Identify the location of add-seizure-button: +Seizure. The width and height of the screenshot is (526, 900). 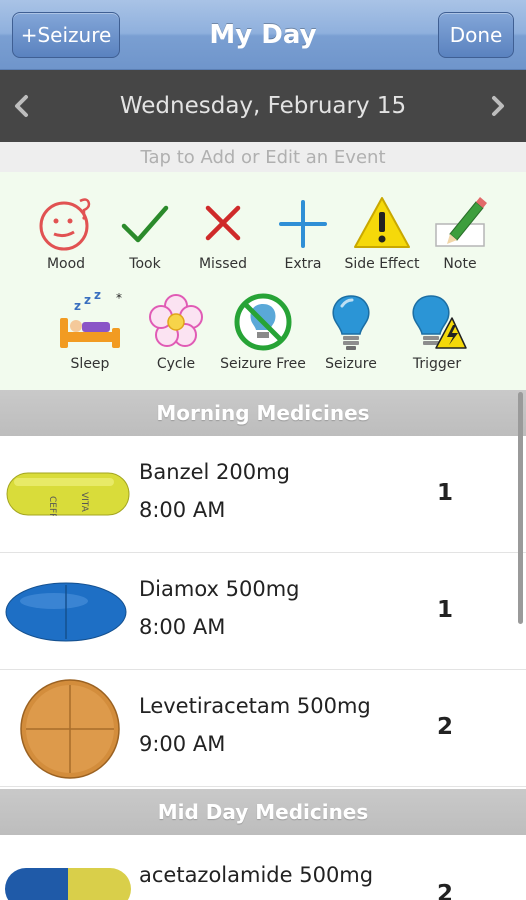
(66, 35).